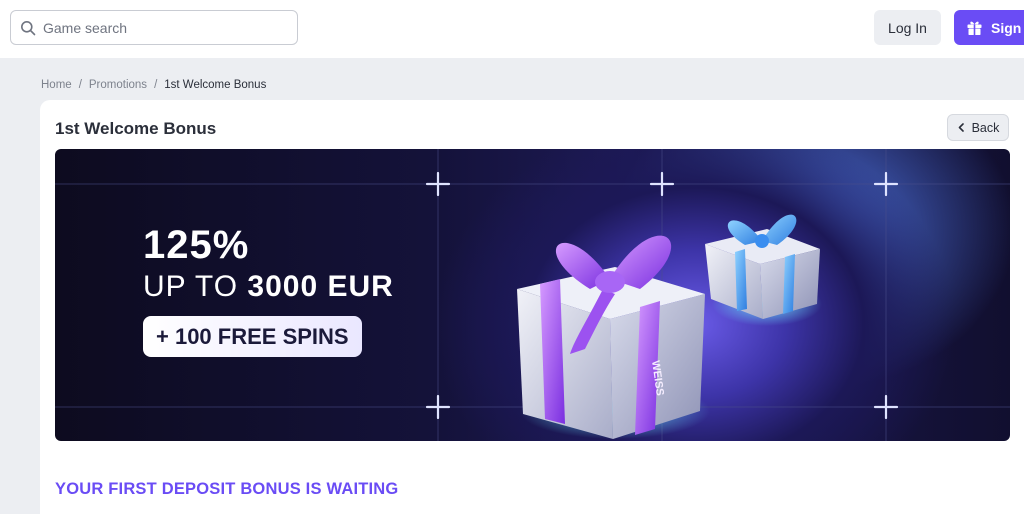  I want to click on bonus-percent: 125%, so click(196, 245).